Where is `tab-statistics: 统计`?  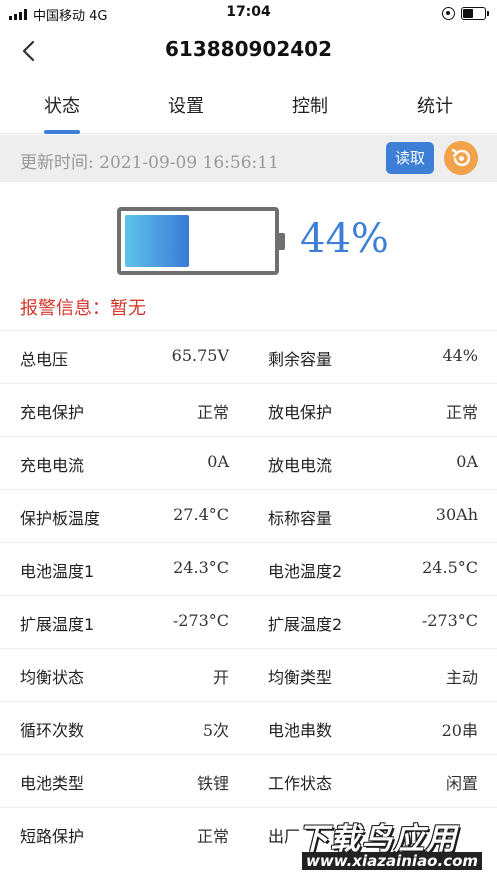
tab-statistics: 统计 is located at coordinates (435, 105).